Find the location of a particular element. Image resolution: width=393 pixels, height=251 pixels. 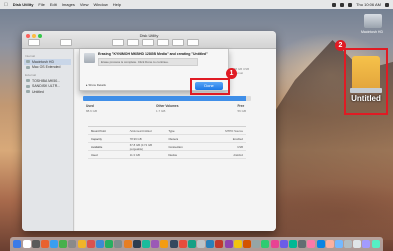

usage-bar is located at coordinates (167, 98).